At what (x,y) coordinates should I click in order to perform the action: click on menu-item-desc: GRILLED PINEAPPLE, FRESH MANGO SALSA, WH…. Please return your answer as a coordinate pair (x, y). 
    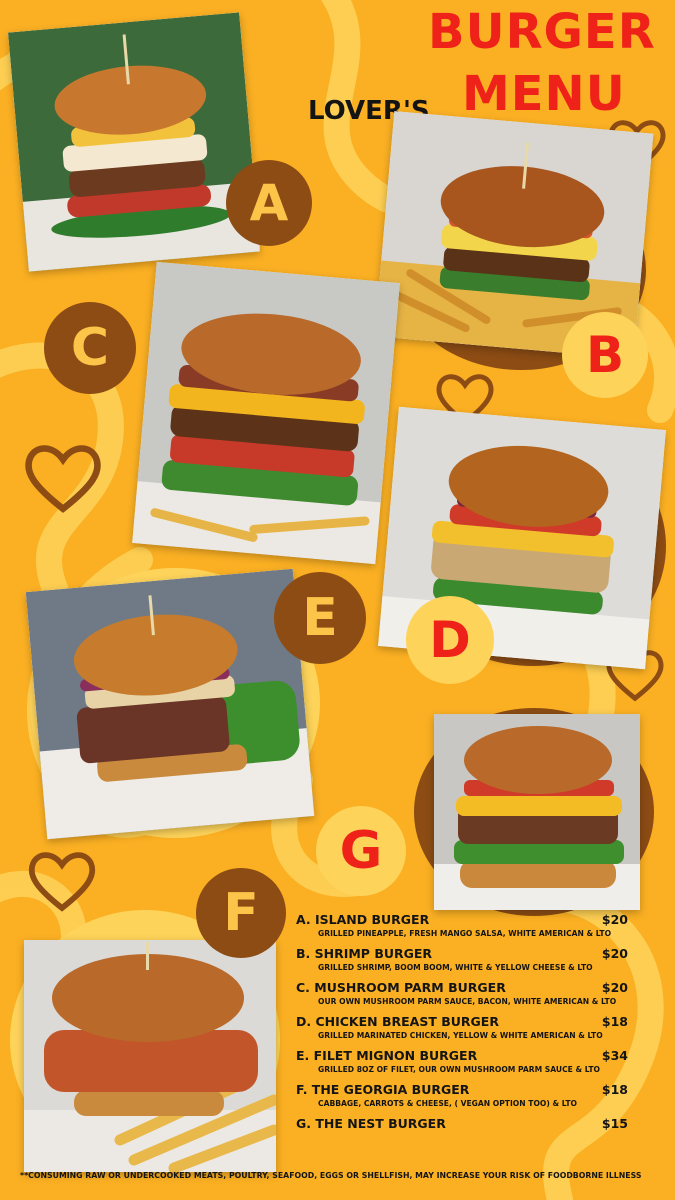
    Looking at the image, I should click on (465, 933).